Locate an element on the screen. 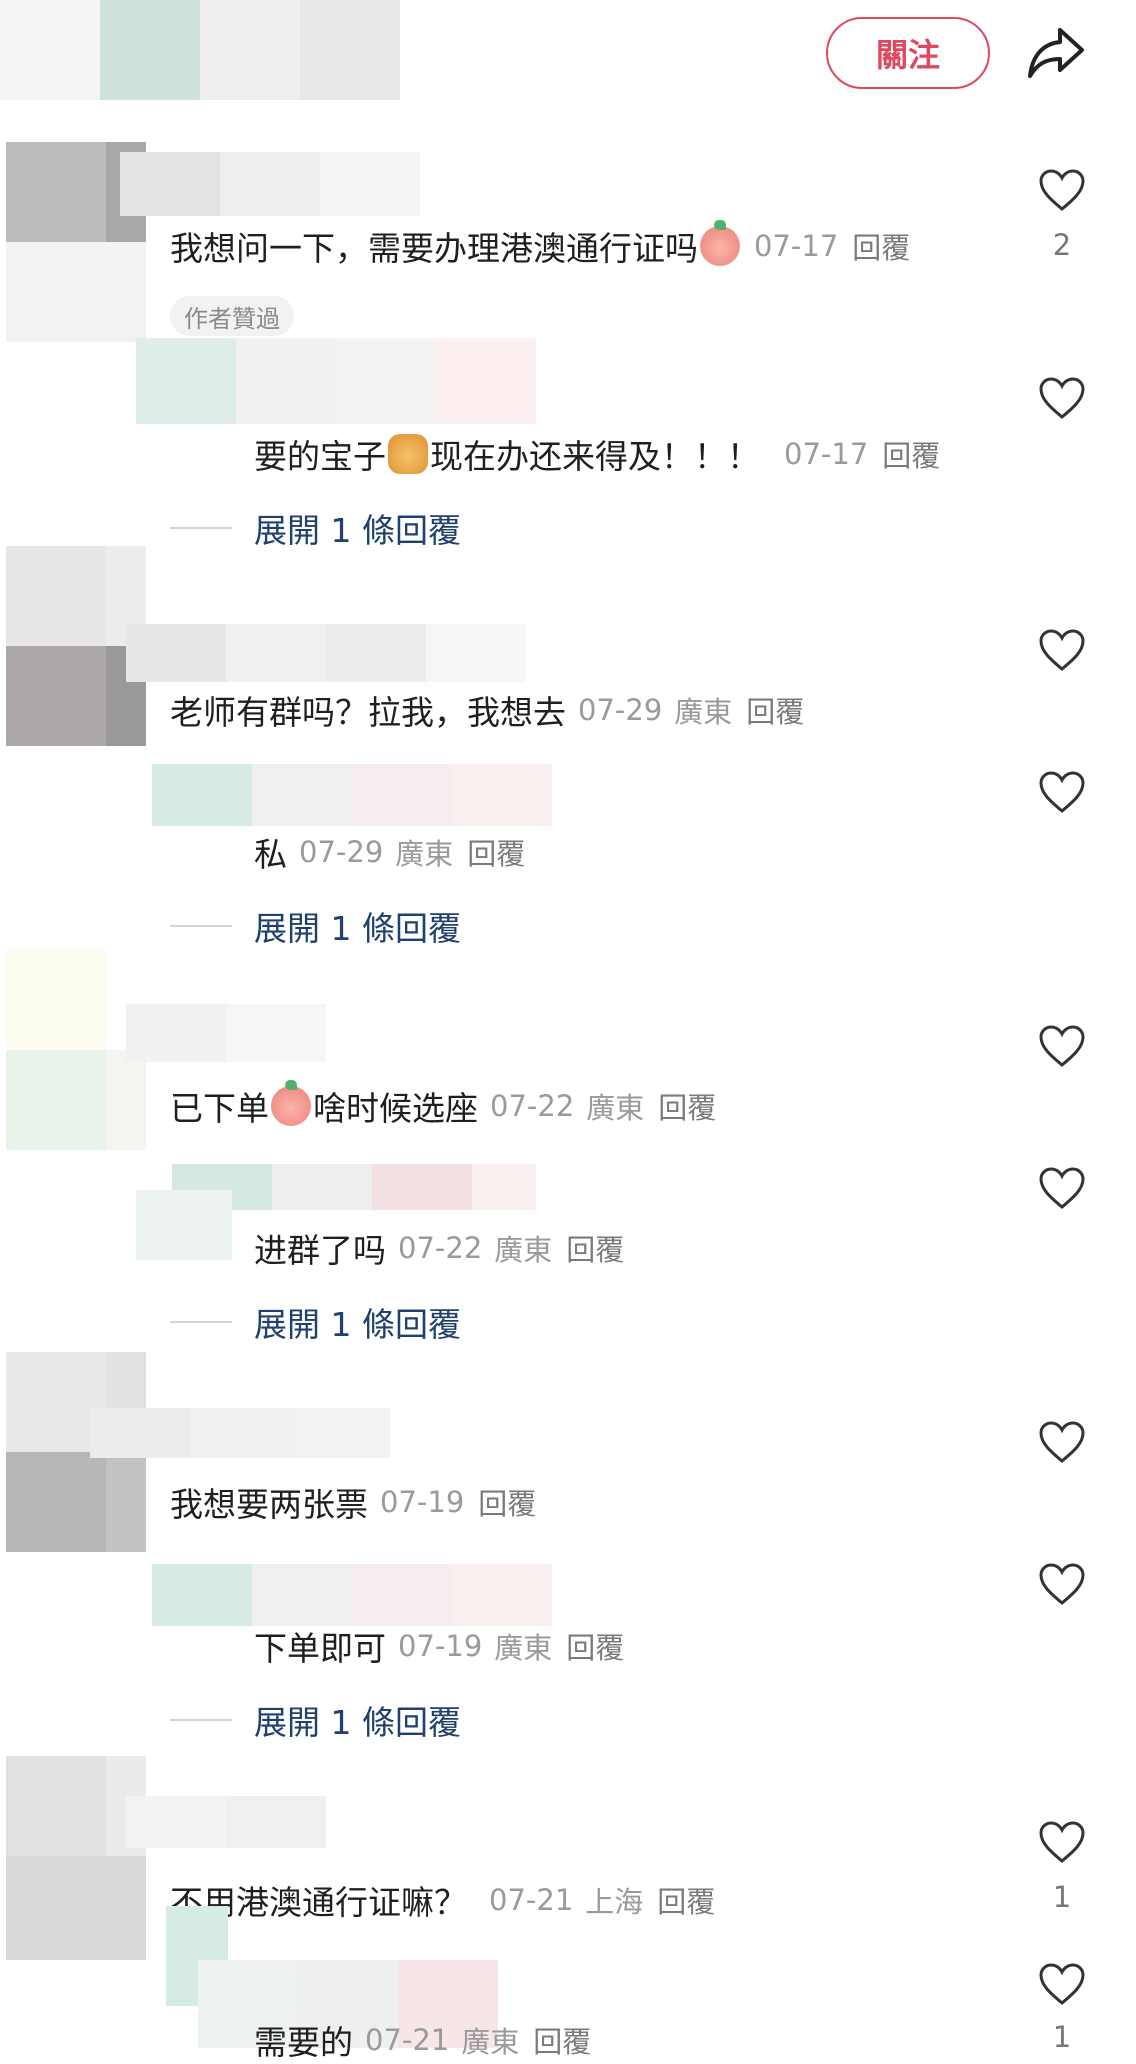  reply-date: 07-21 is located at coordinates (407, 2040).